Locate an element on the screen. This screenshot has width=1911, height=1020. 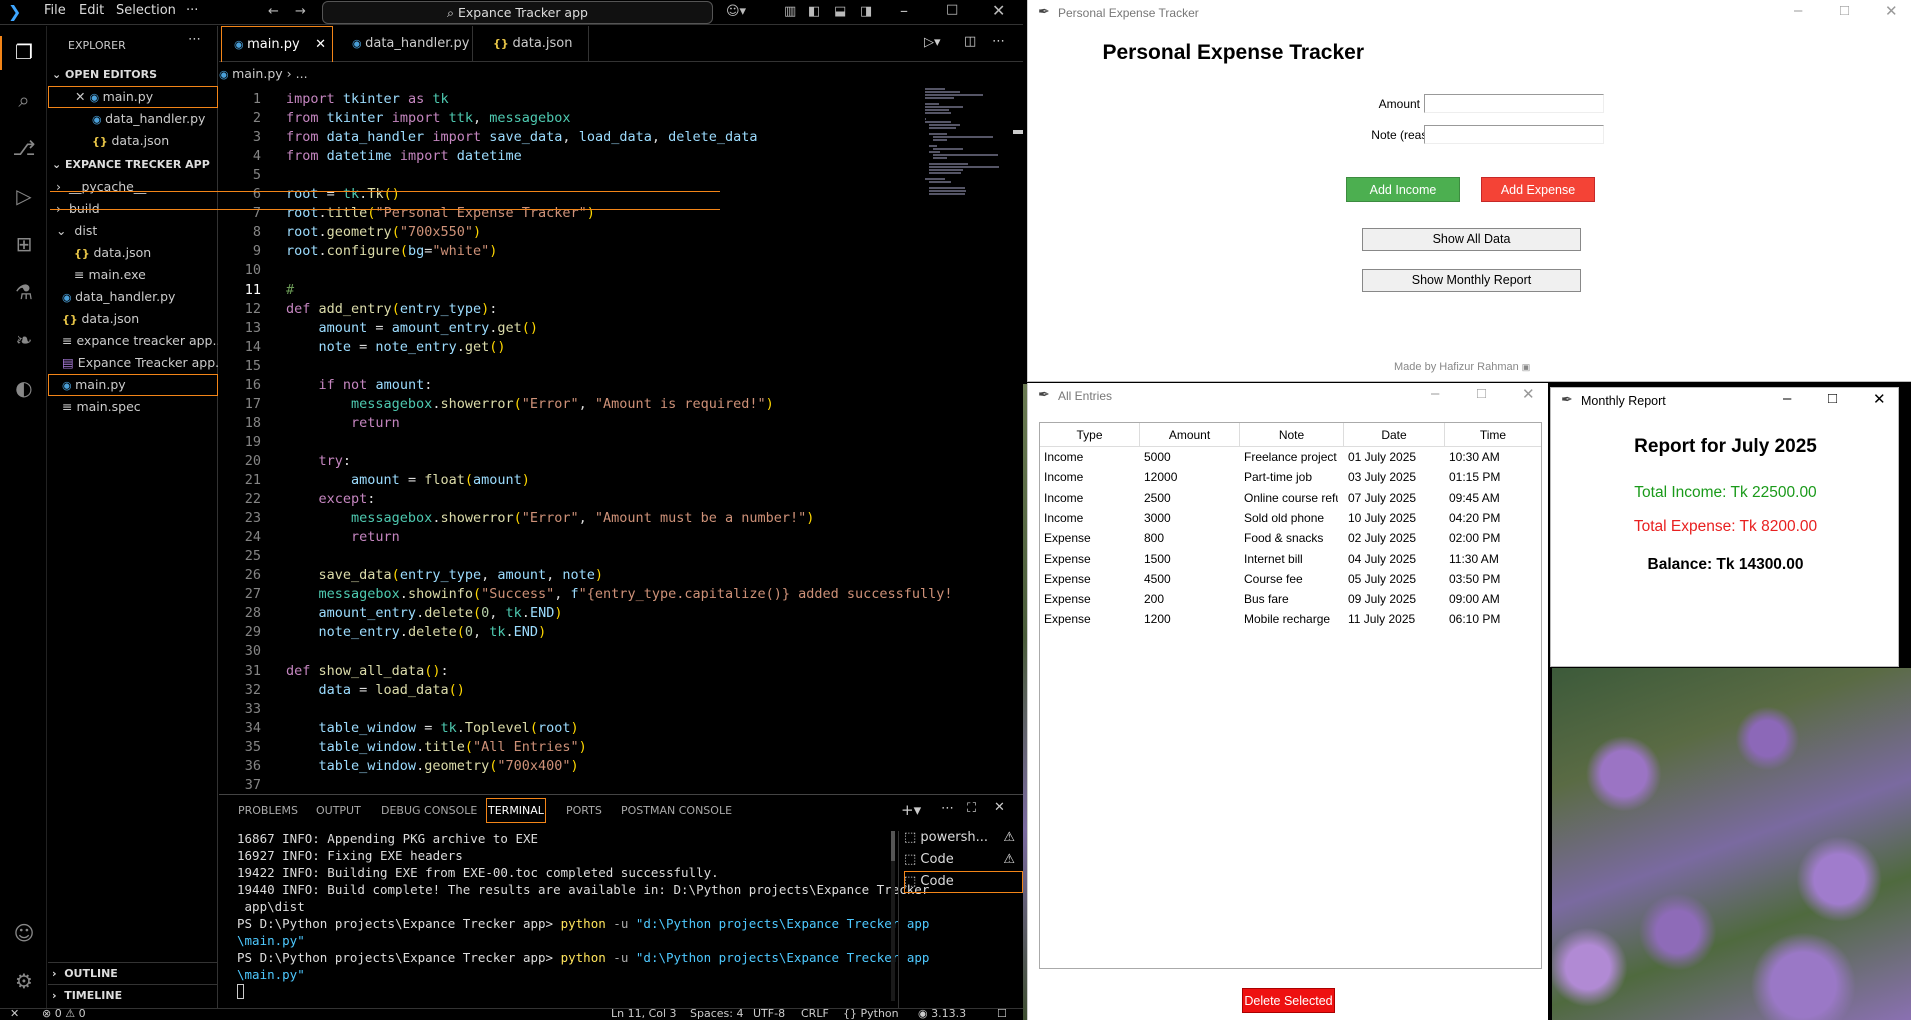
code-line: root.geometry("700x550") is located at coordinates (383, 232).